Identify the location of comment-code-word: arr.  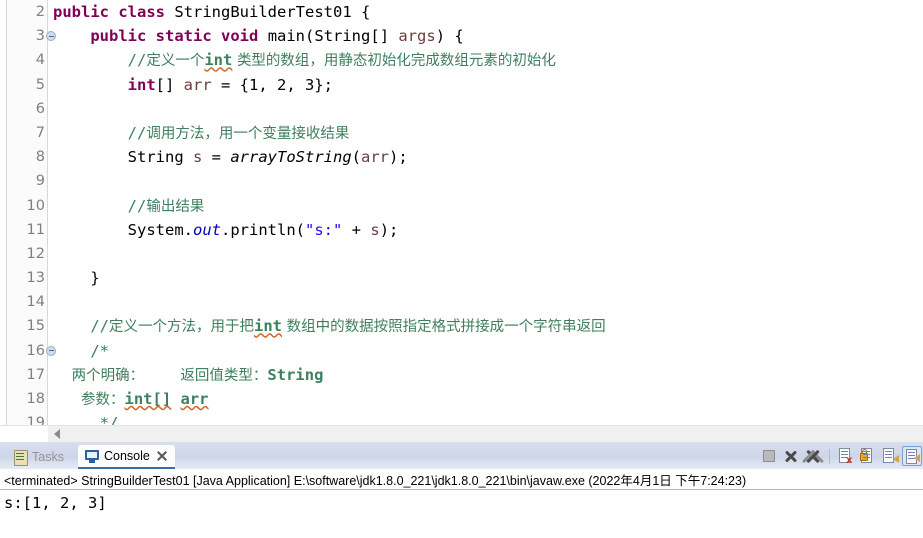
(194, 399).